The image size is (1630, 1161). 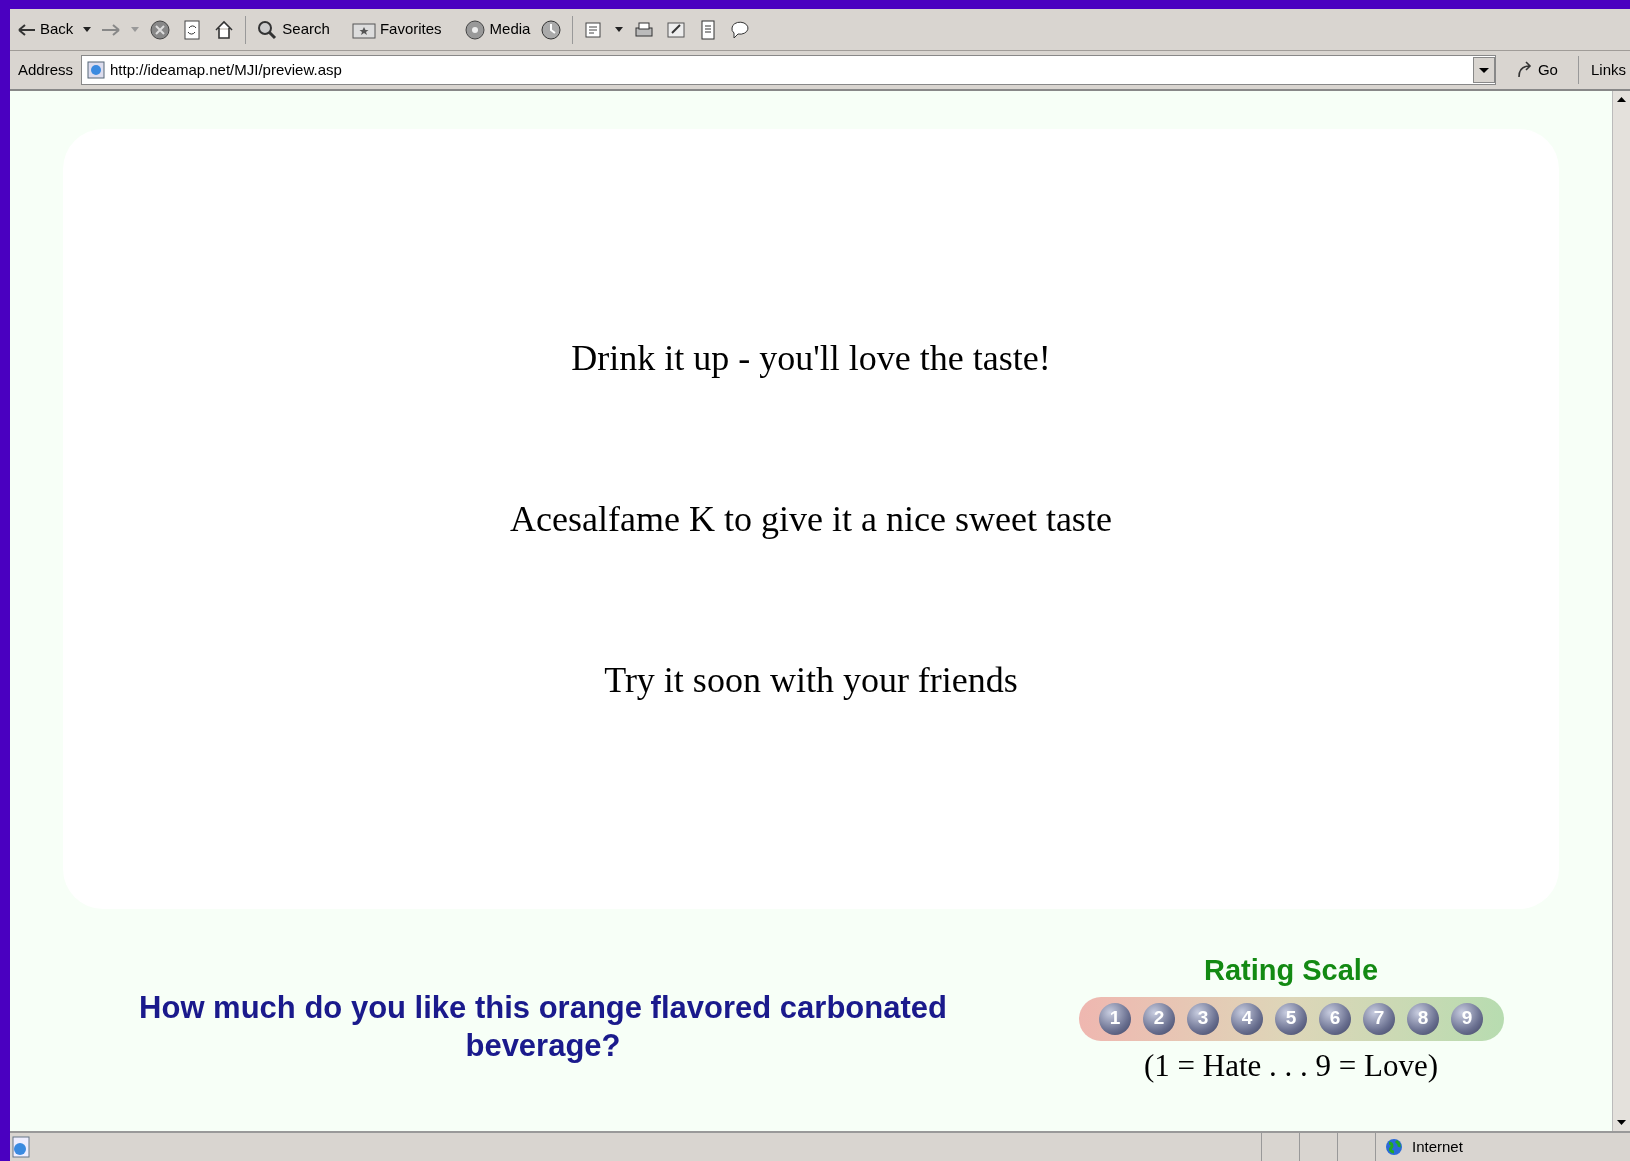 What do you see at coordinates (1604, 70) in the screenshot?
I see `links-button: Links` at bounding box center [1604, 70].